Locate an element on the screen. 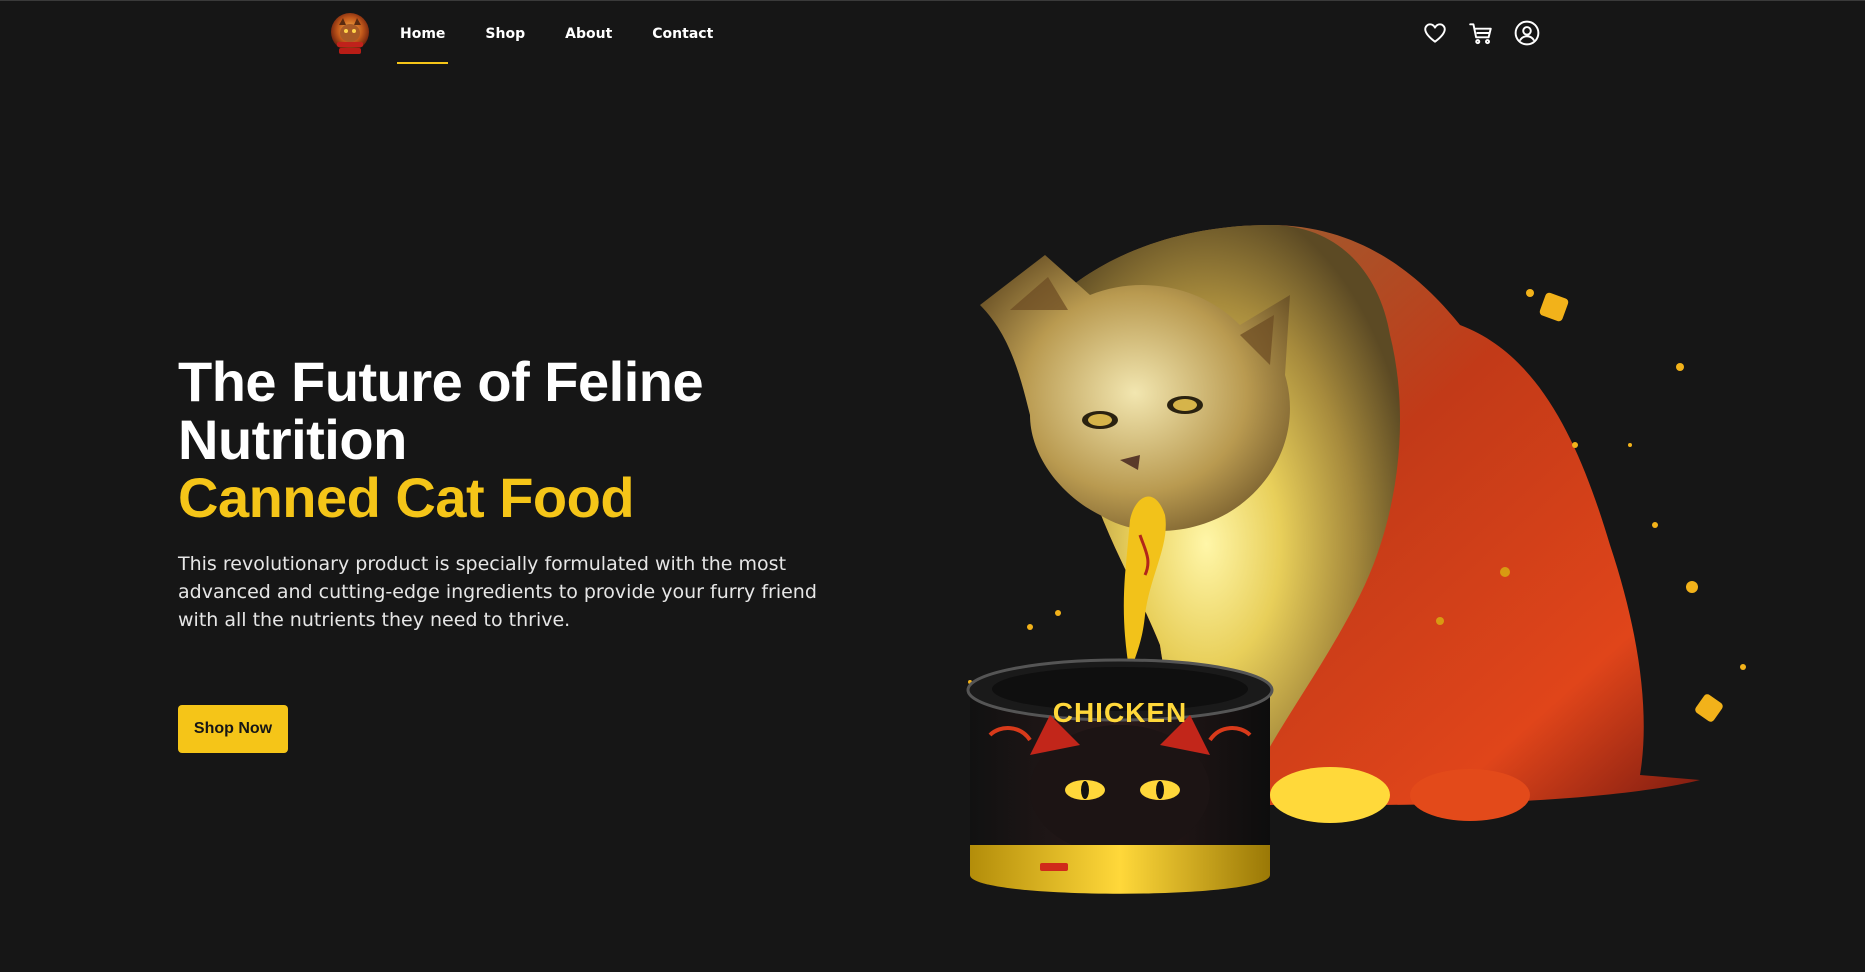 Image resolution: width=1865 pixels, height=972 pixels. site-header: Home Shop About Contact is located at coordinates (932, 35).